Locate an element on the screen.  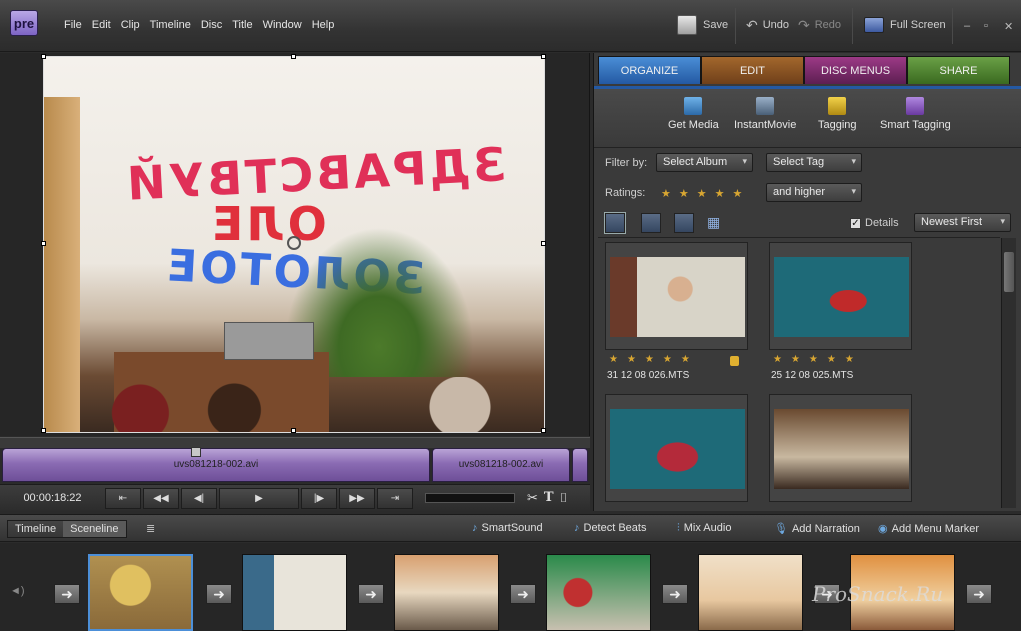
fast-forward-button: ▶▶ is located at coordinates (357, 498).